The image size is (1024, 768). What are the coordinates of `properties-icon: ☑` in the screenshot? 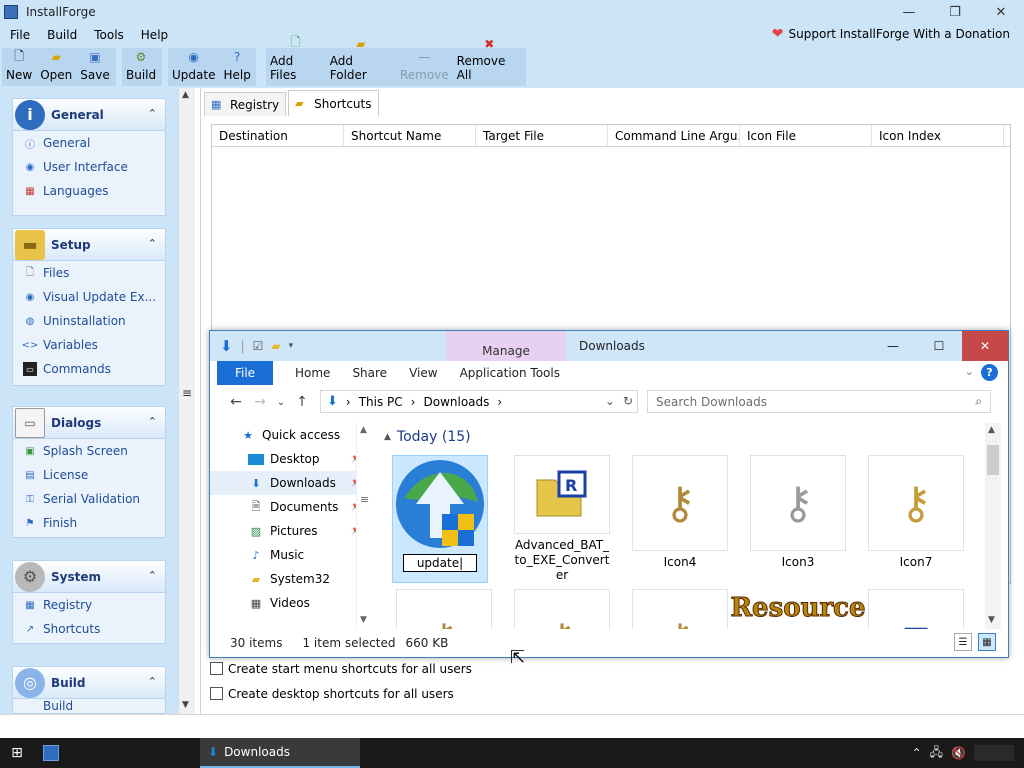 It's located at (258, 346).